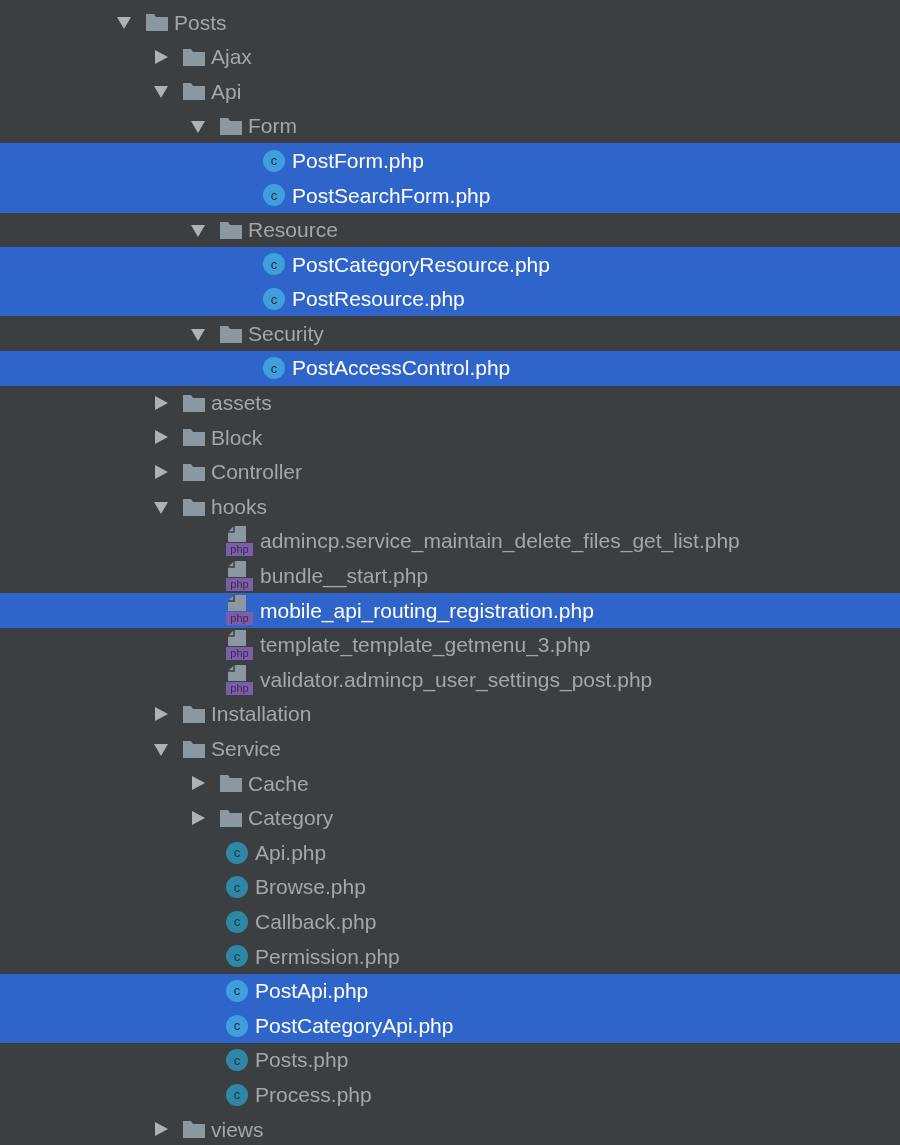 This screenshot has height=1145, width=900. What do you see at coordinates (450, 299) in the screenshot?
I see `tree-item: c PostResource.php` at bounding box center [450, 299].